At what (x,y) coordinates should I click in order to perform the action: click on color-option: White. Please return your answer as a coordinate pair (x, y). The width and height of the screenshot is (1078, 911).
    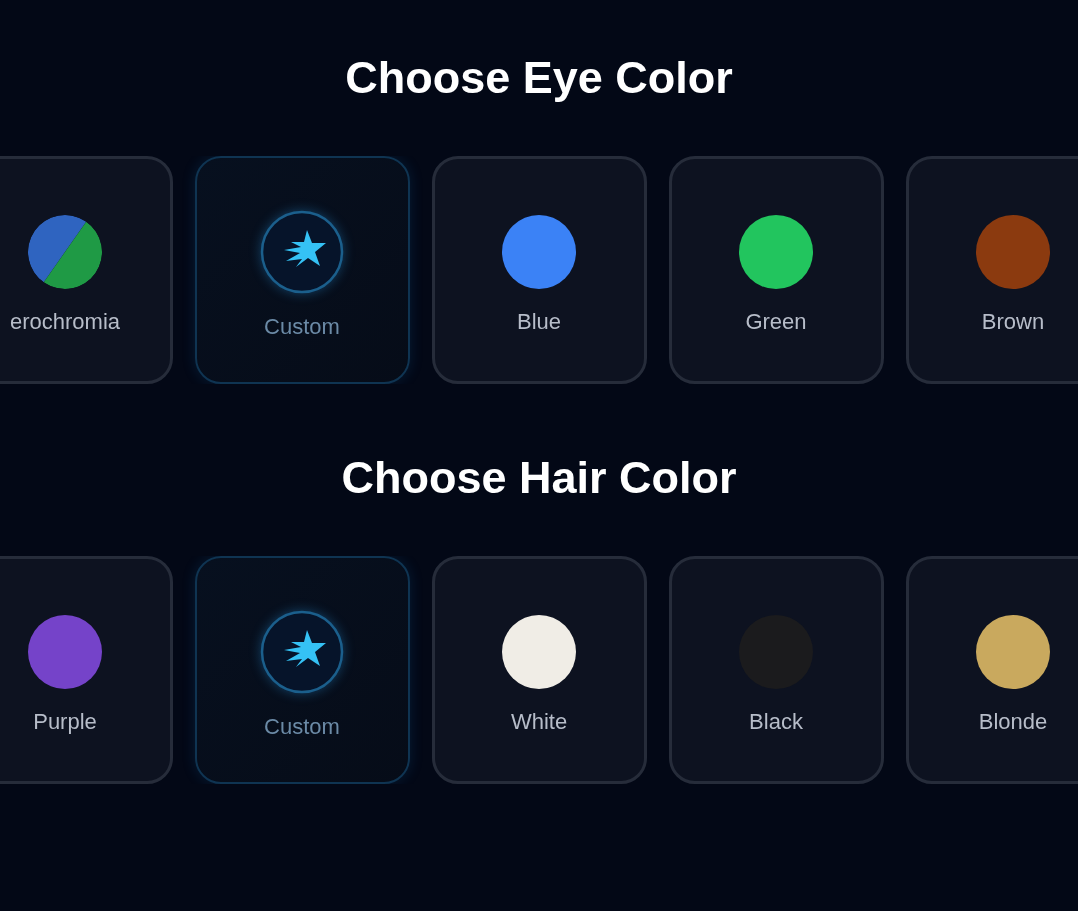
    Looking at the image, I should click on (539, 670).